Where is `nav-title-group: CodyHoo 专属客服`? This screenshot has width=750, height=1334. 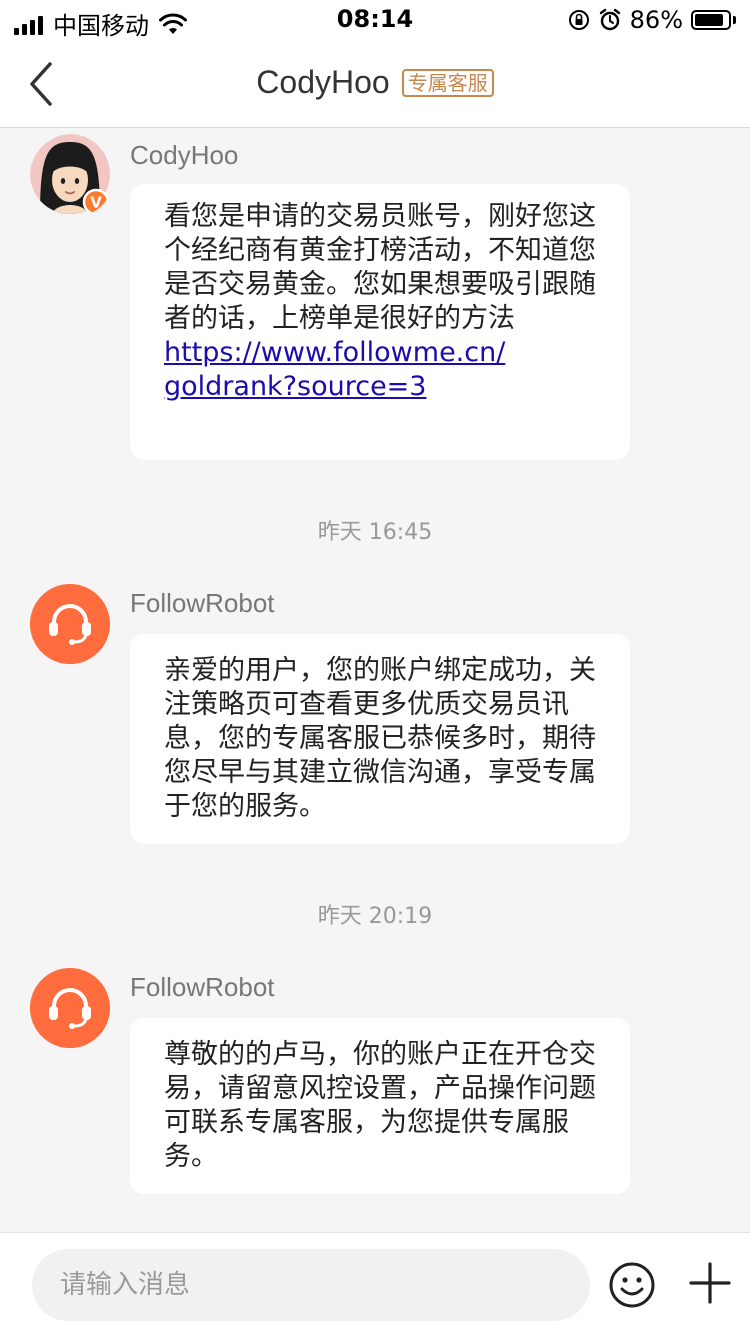
nav-title-group: CodyHoo 专属客服 is located at coordinates (375, 82).